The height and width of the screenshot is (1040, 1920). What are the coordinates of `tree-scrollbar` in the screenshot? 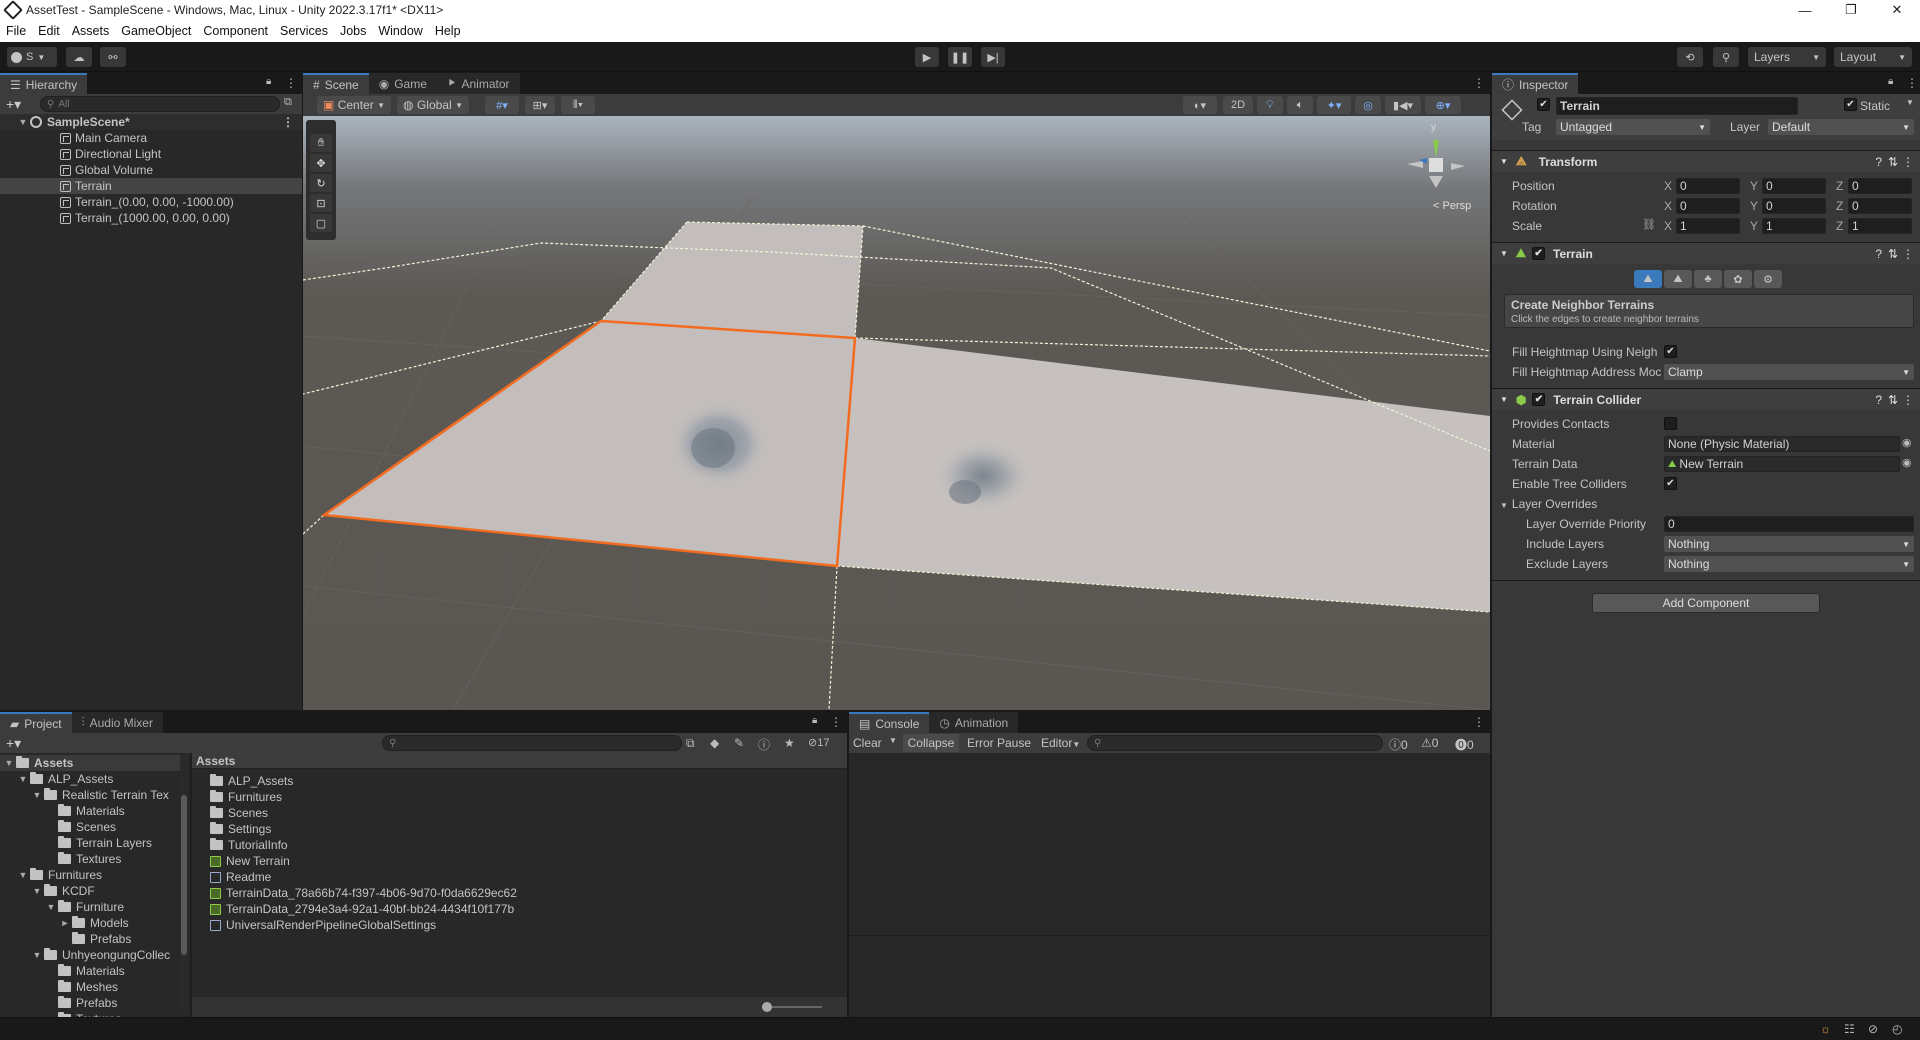 It's located at (184, 883).